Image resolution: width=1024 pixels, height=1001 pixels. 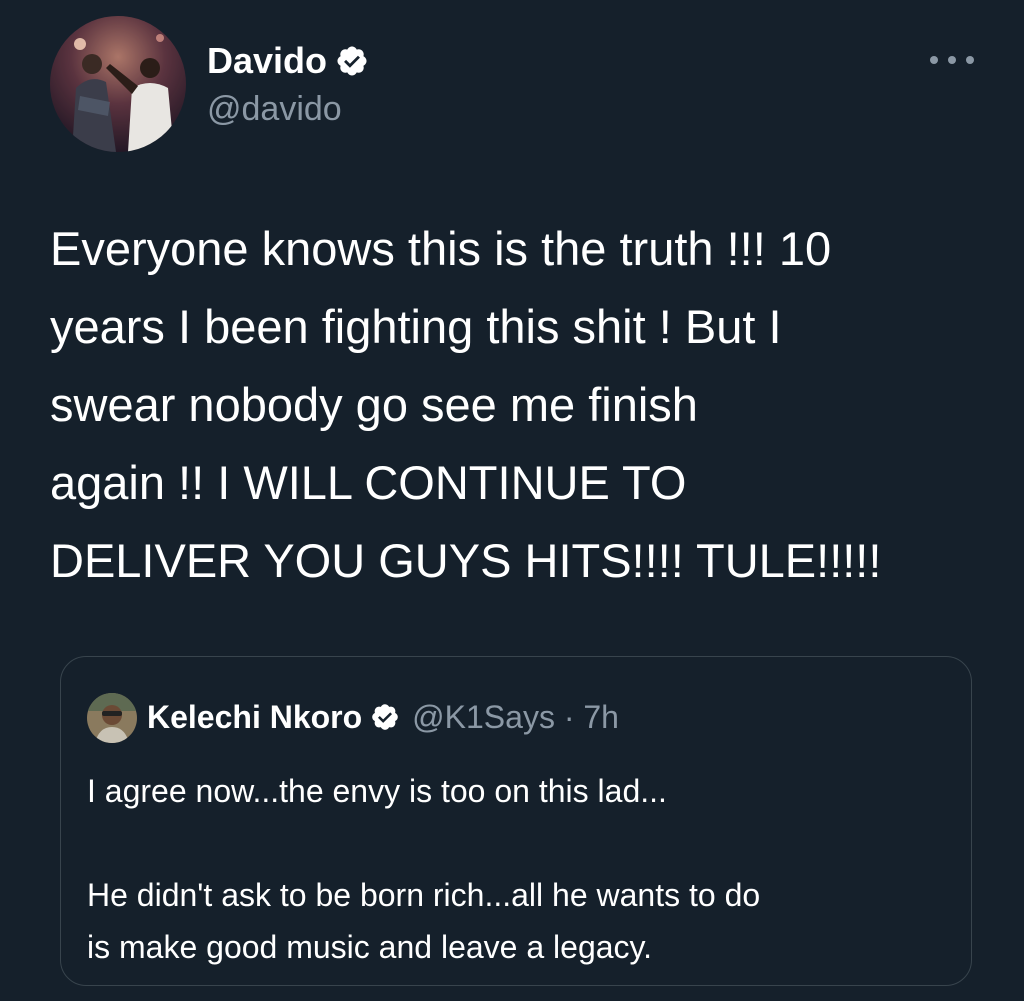 I want to click on quoted-author-handle: @K1Says, so click(x=483, y=717).